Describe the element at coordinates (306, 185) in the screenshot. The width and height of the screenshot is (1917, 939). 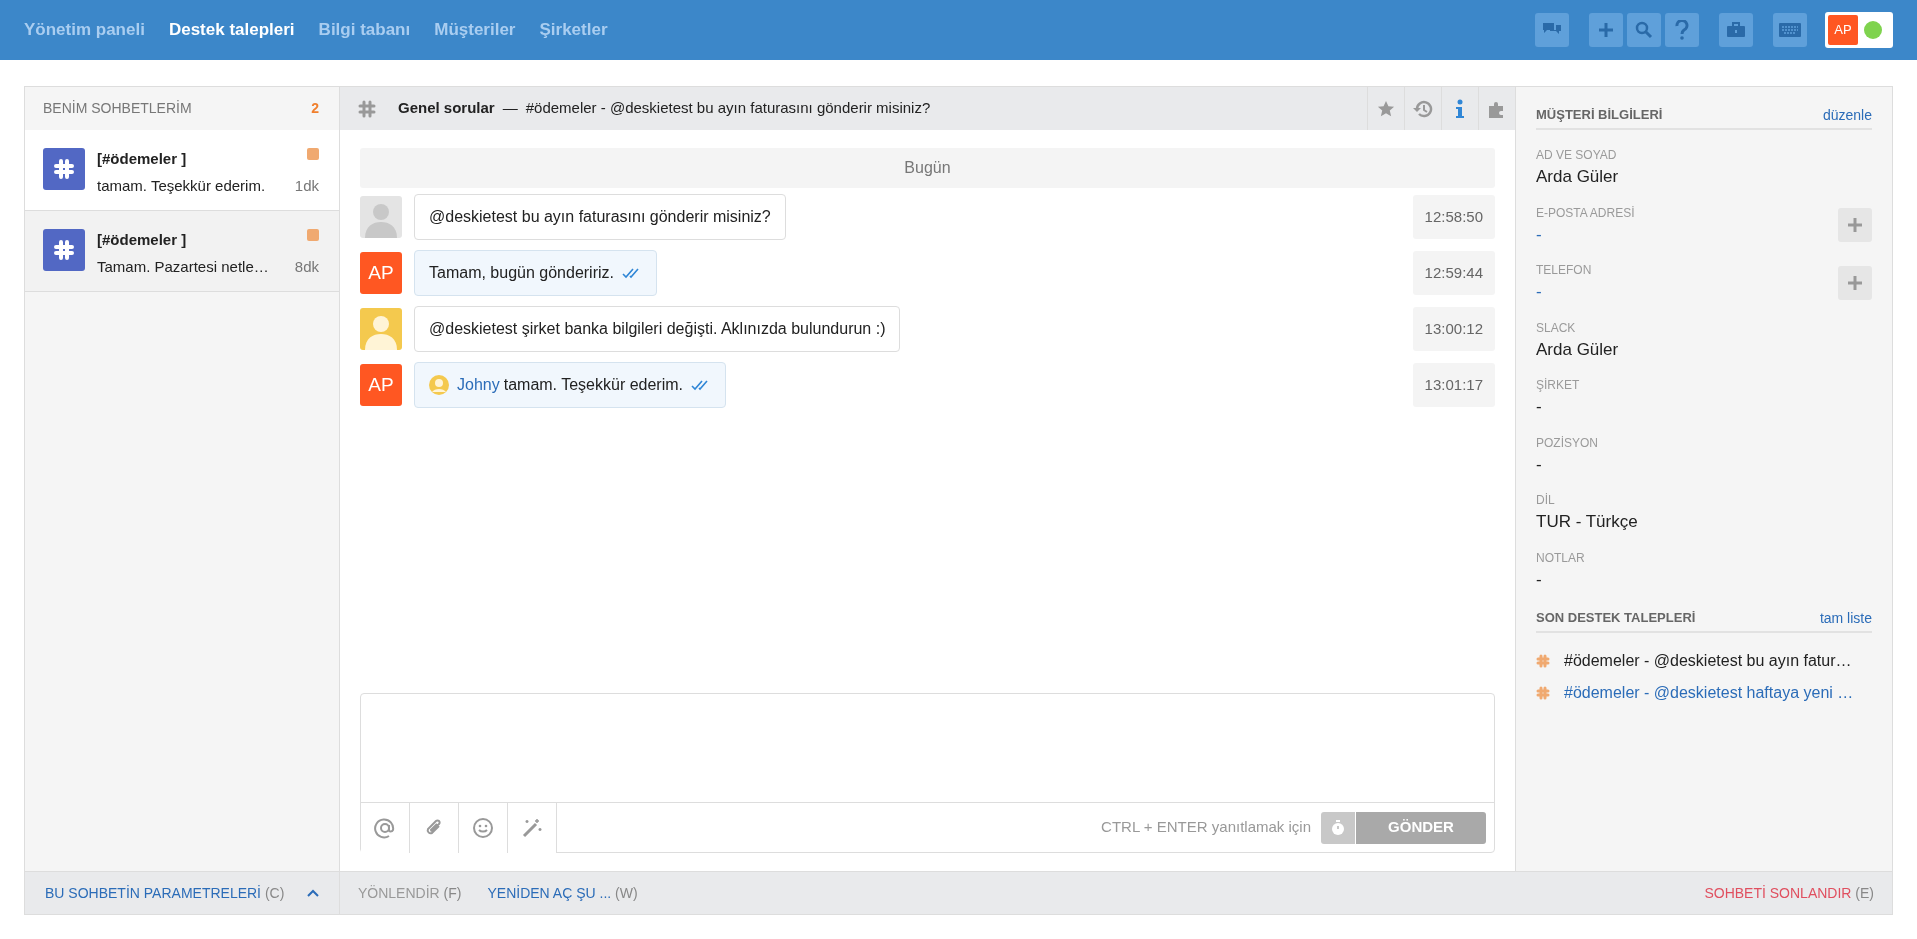
I see `chat-time: 1dk` at that location.